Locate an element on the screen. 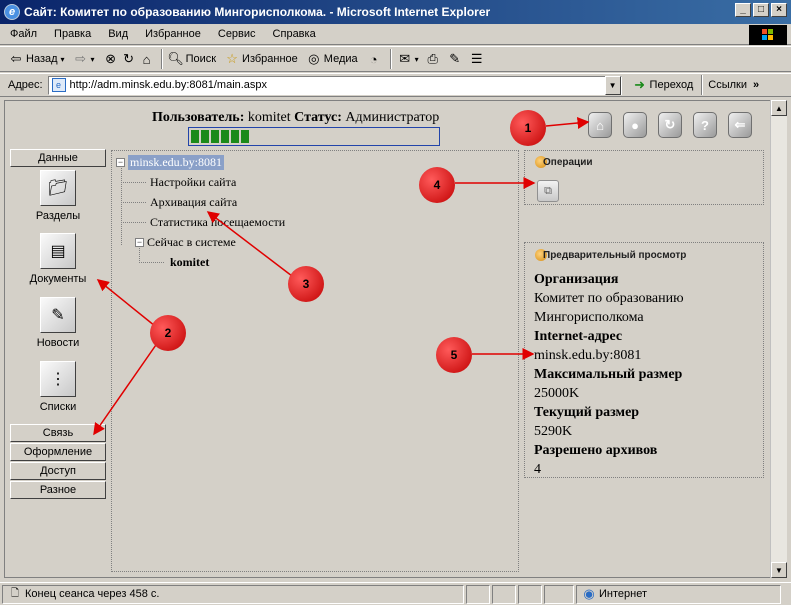 The width and height of the screenshot is (791, 605). tree-item-online-user: komitet is located at coordinates (189, 262).